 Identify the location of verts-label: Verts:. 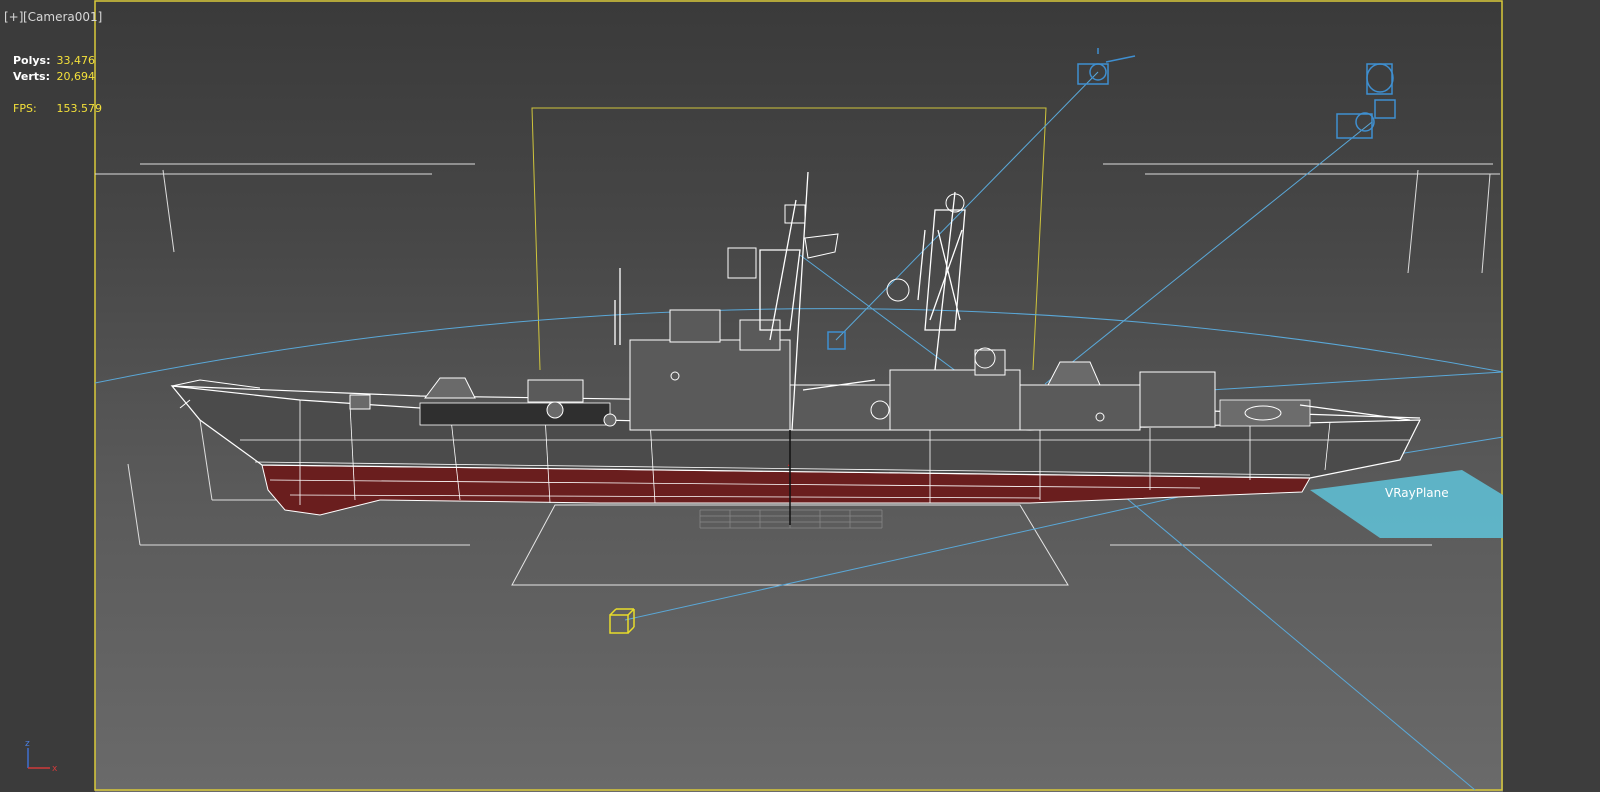
(32, 76).